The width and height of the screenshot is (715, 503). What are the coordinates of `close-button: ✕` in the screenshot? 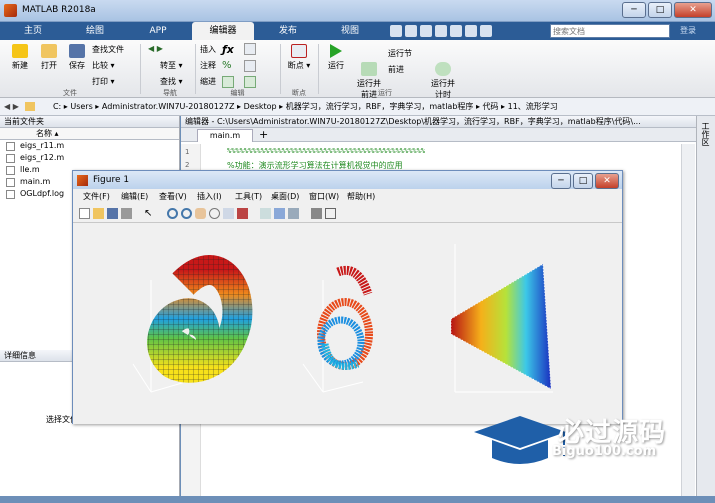 It's located at (693, 10).